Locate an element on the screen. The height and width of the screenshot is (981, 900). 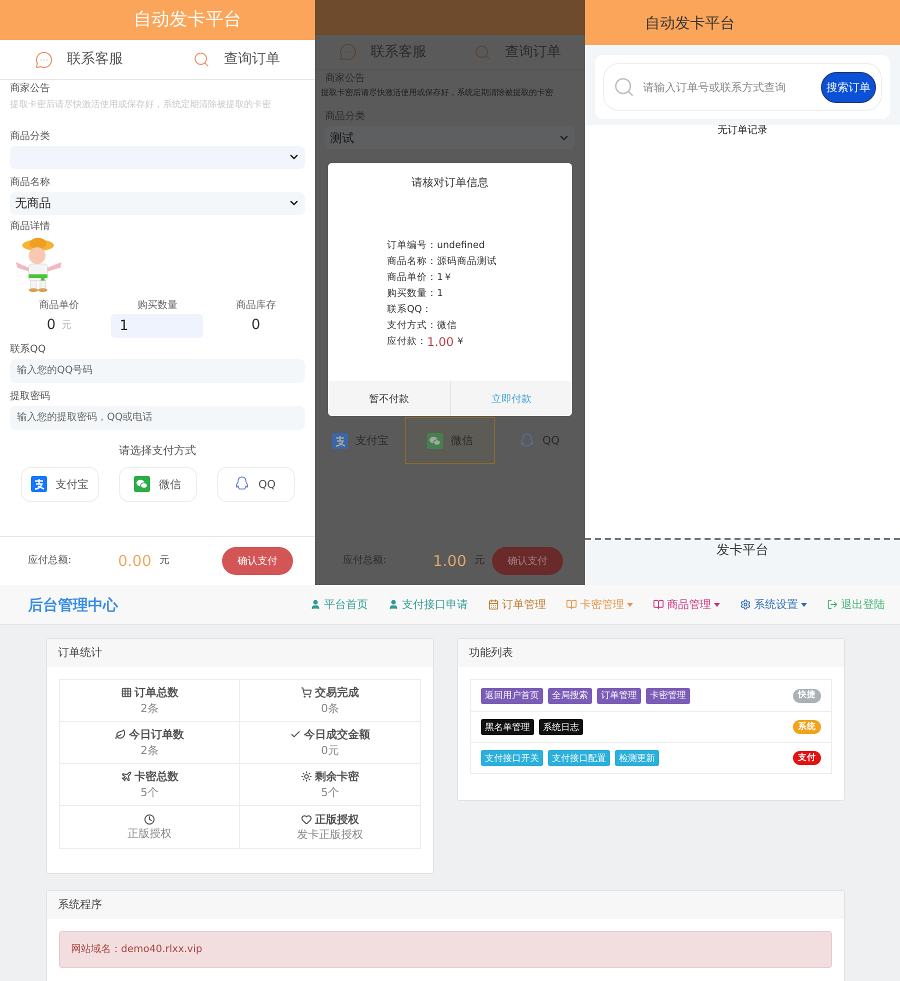
panel-title: 订单统计 is located at coordinates (80, 653).